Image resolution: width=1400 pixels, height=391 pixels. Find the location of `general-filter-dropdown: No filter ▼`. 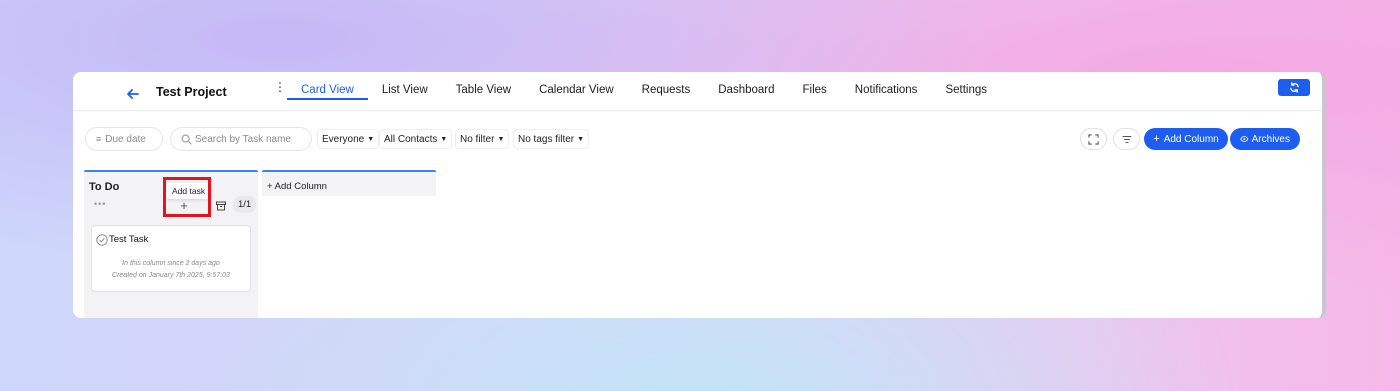

general-filter-dropdown: No filter ▼ is located at coordinates (482, 139).